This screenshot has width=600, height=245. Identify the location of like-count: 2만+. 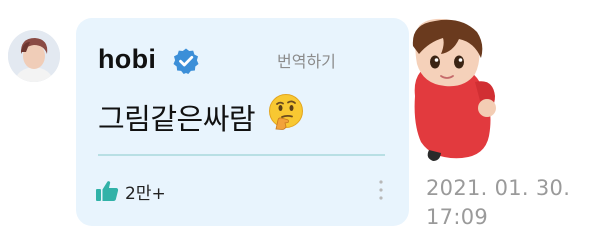
(145, 194).